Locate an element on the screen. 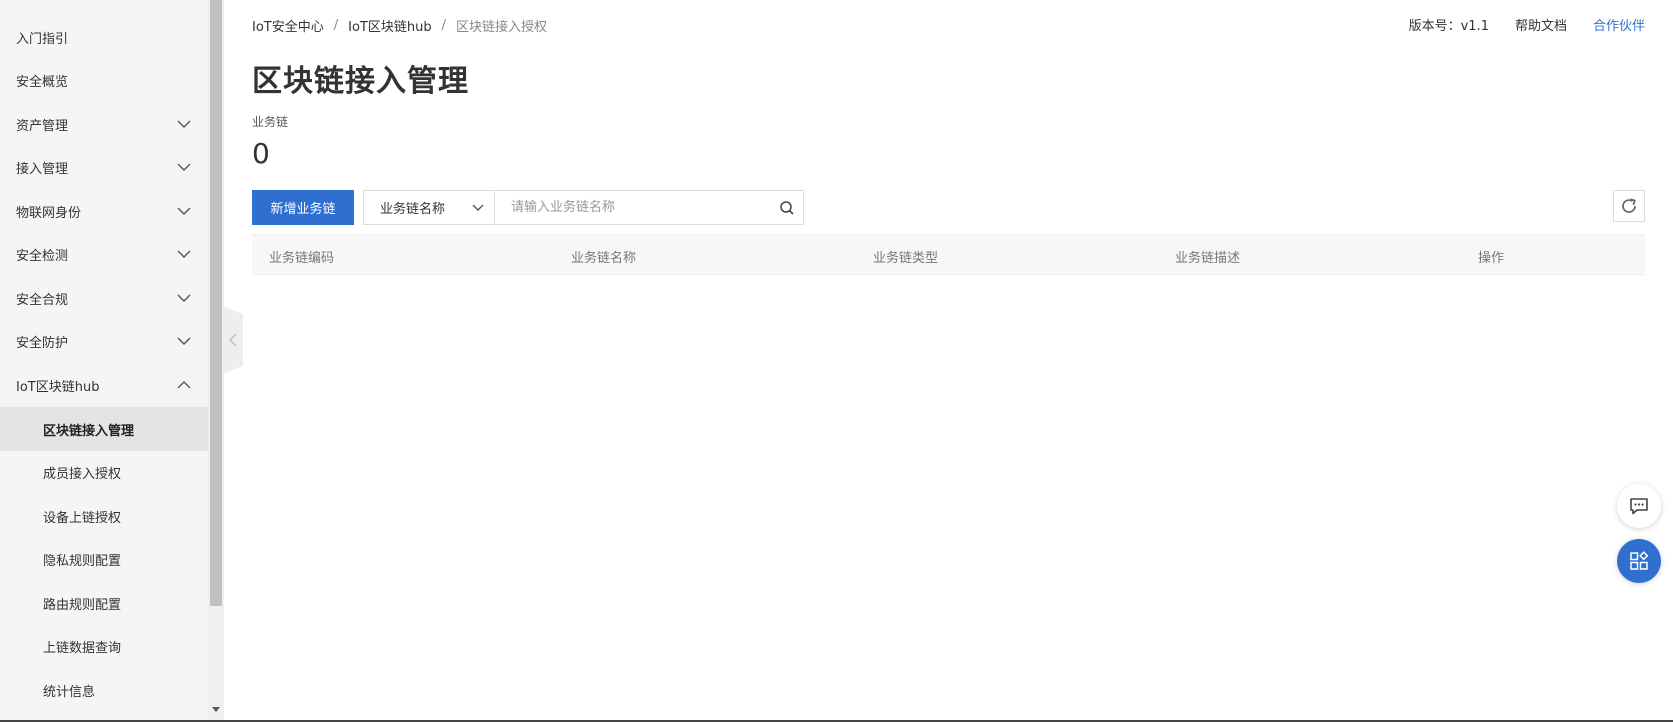 This screenshot has width=1673, height=722. sidebar-item-security-detection: 安全检测 is located at coordinates (104, 254).